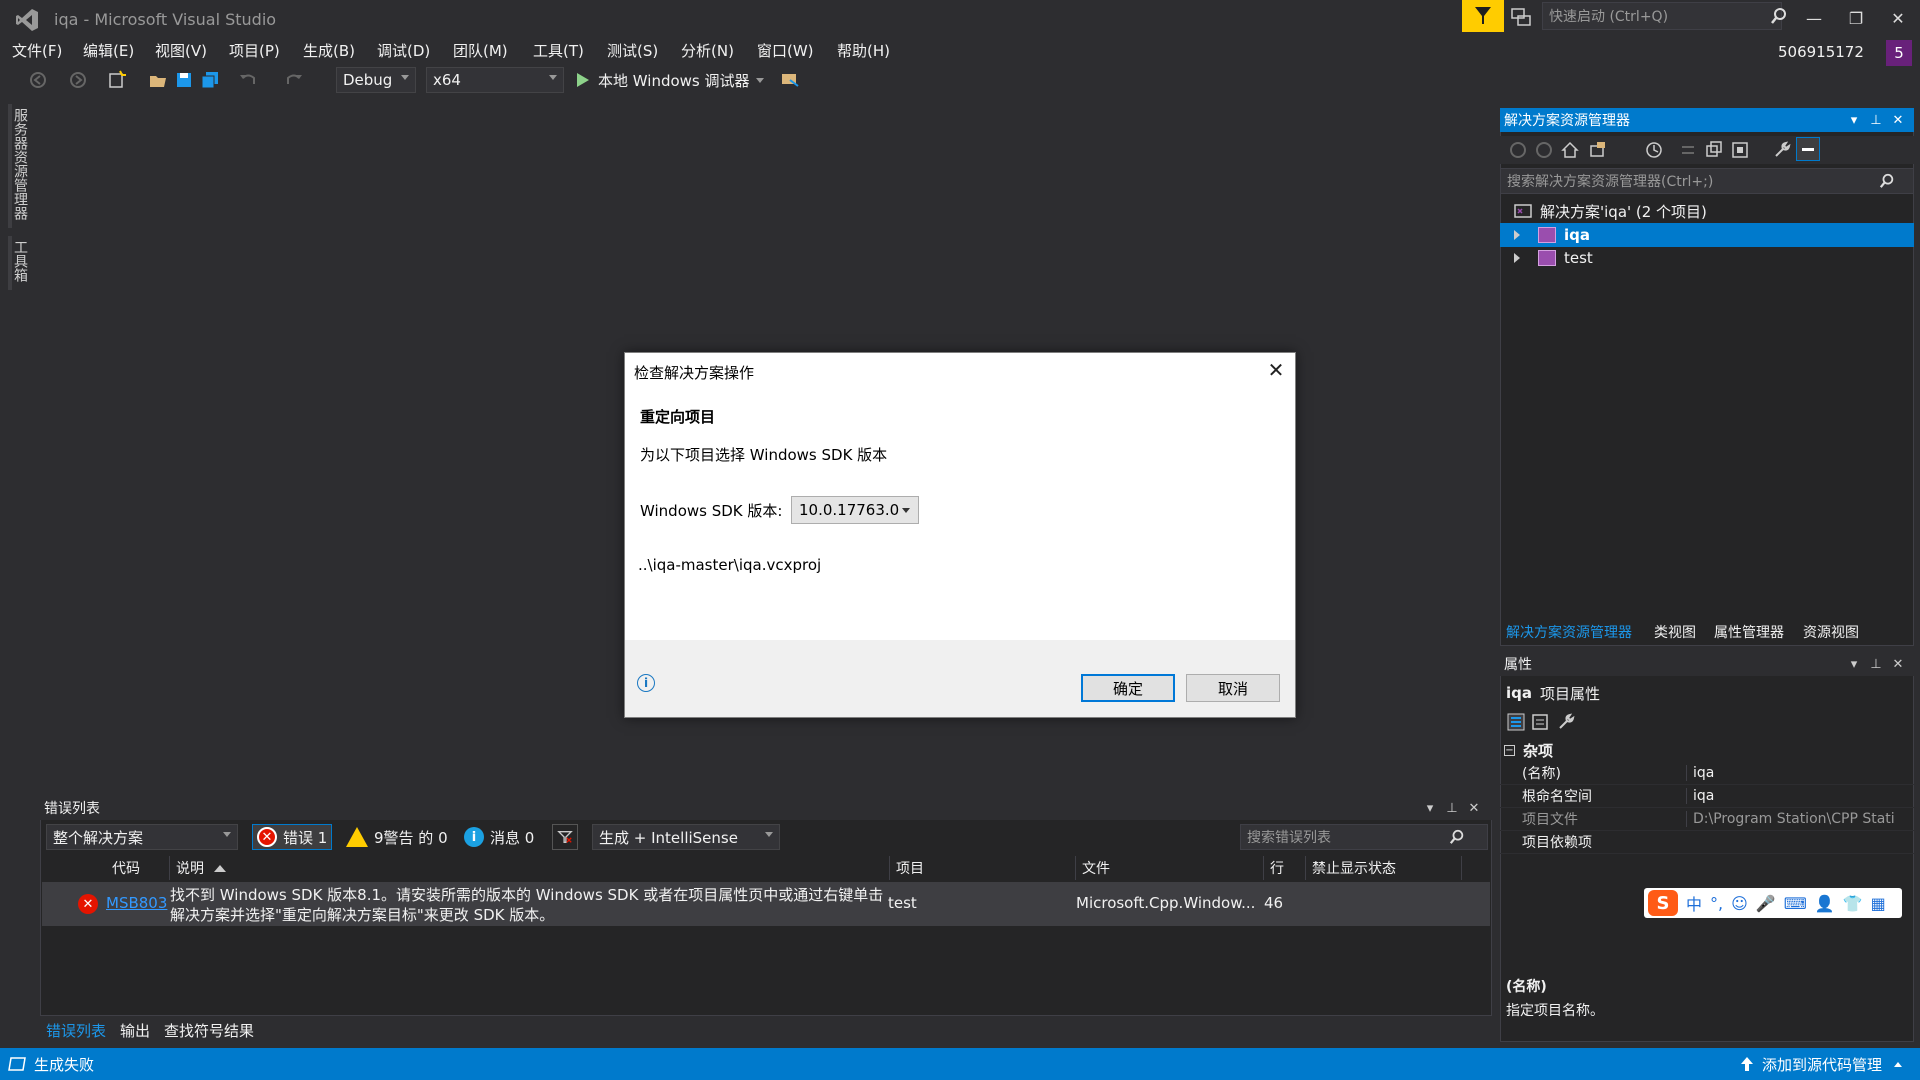 This screenshot has width=1920, height=1080. What do you see at coordinates (184, 80) in the screenshot?
I see `save-icon` at bounding box center [184, 80].